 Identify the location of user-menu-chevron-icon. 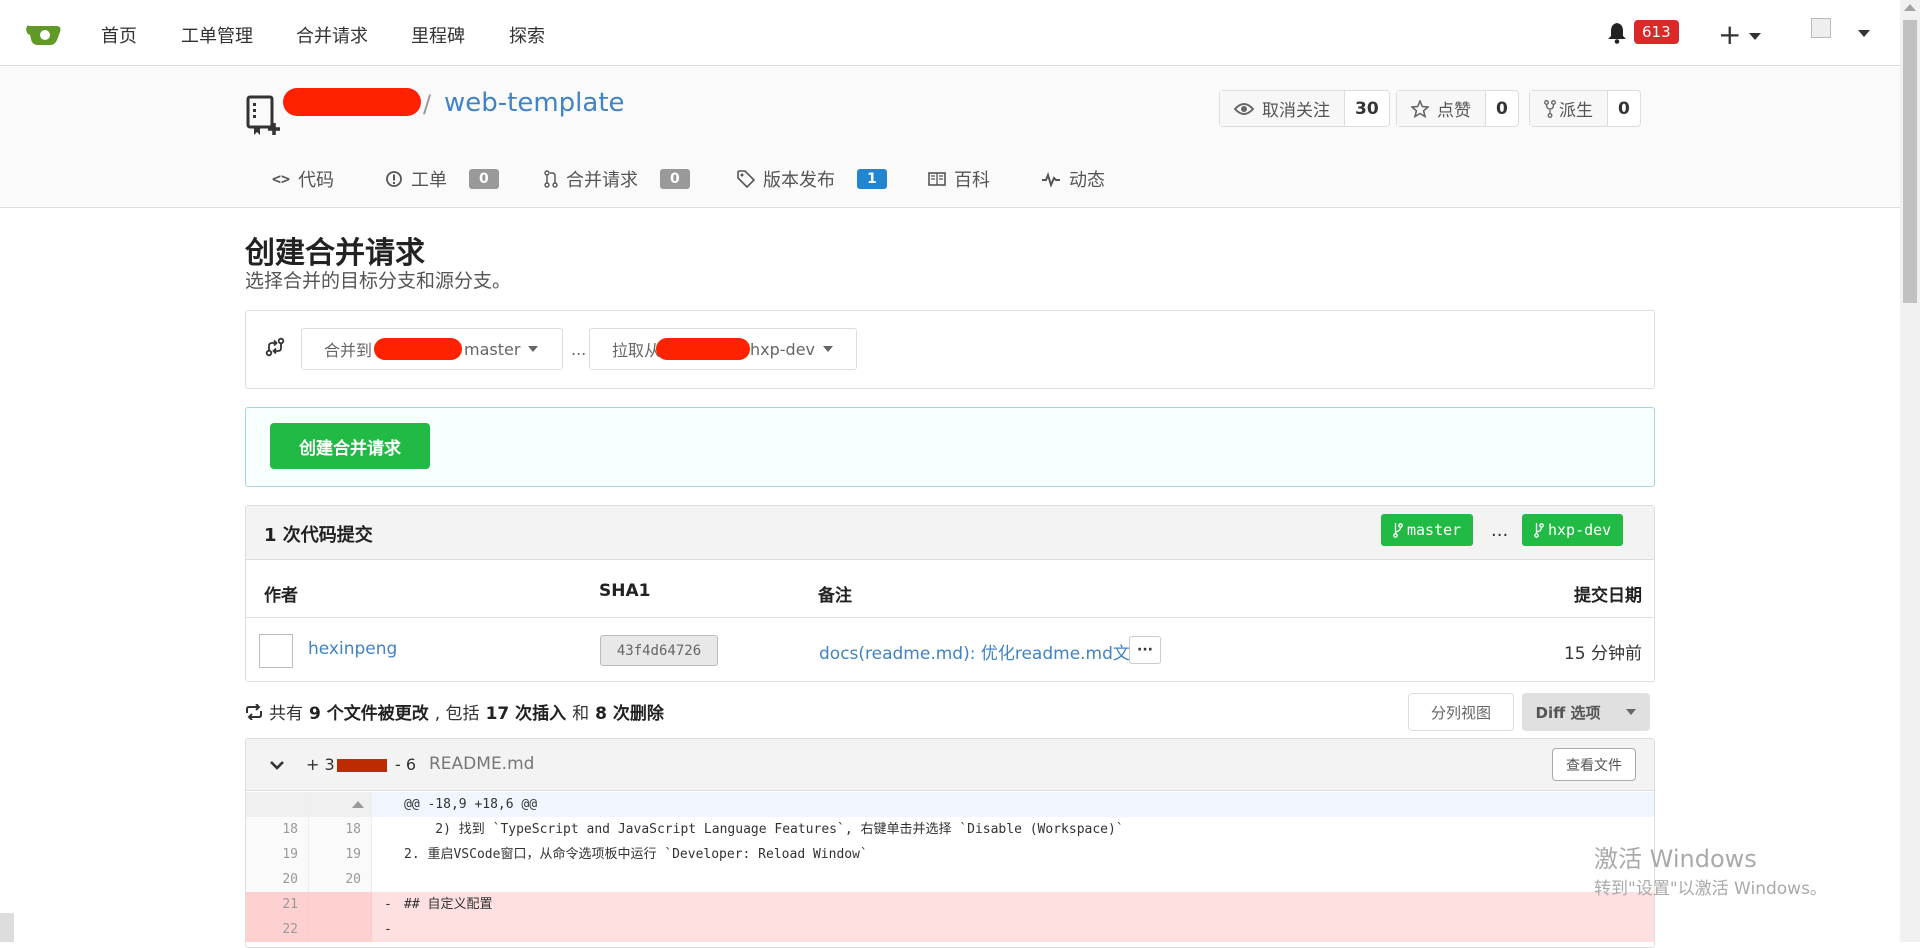
(1864, 33).